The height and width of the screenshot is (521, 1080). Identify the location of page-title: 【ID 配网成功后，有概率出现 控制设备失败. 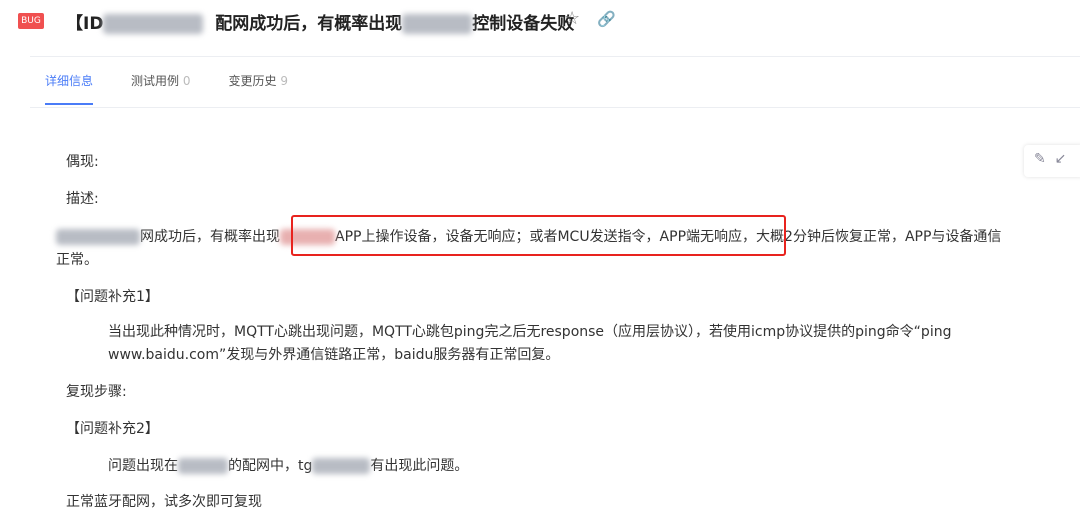
(320, 21).